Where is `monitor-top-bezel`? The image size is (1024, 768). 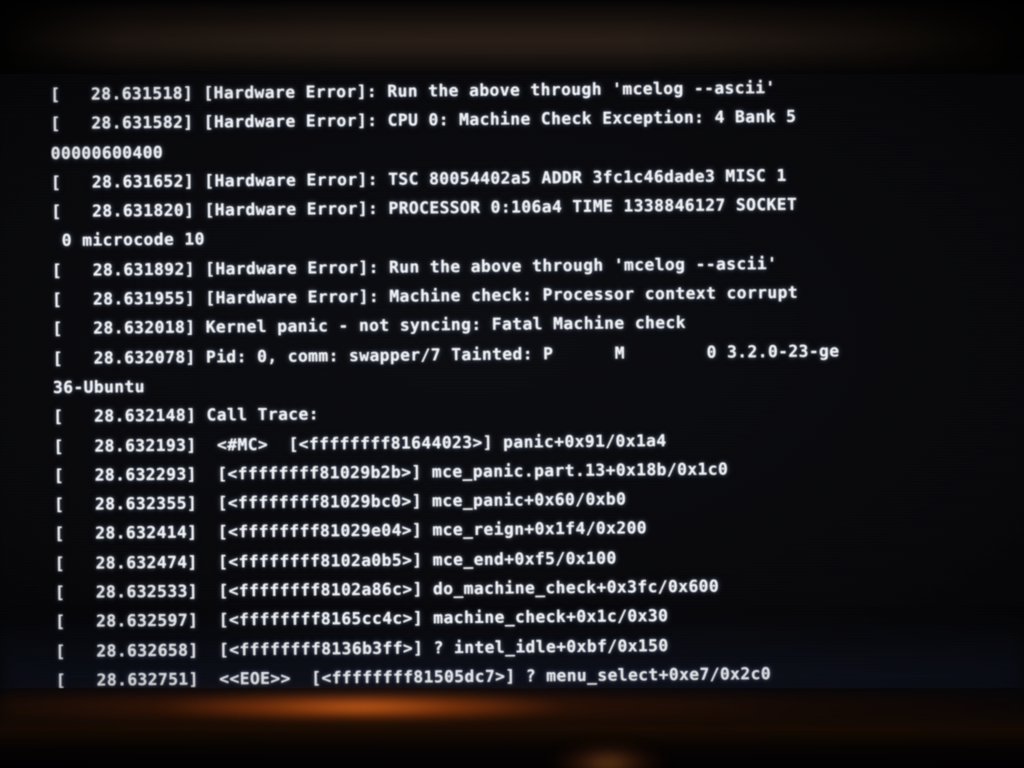
monitor-top-bezel is located at coordinates (512, 37).